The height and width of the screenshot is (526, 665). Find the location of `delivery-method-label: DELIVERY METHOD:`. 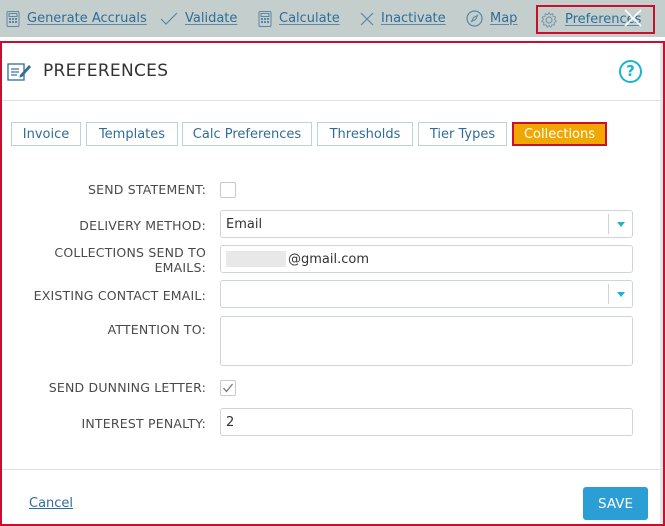

delivery-method-label: DELIVERY METHOD: is located at coordinates (142, 225).